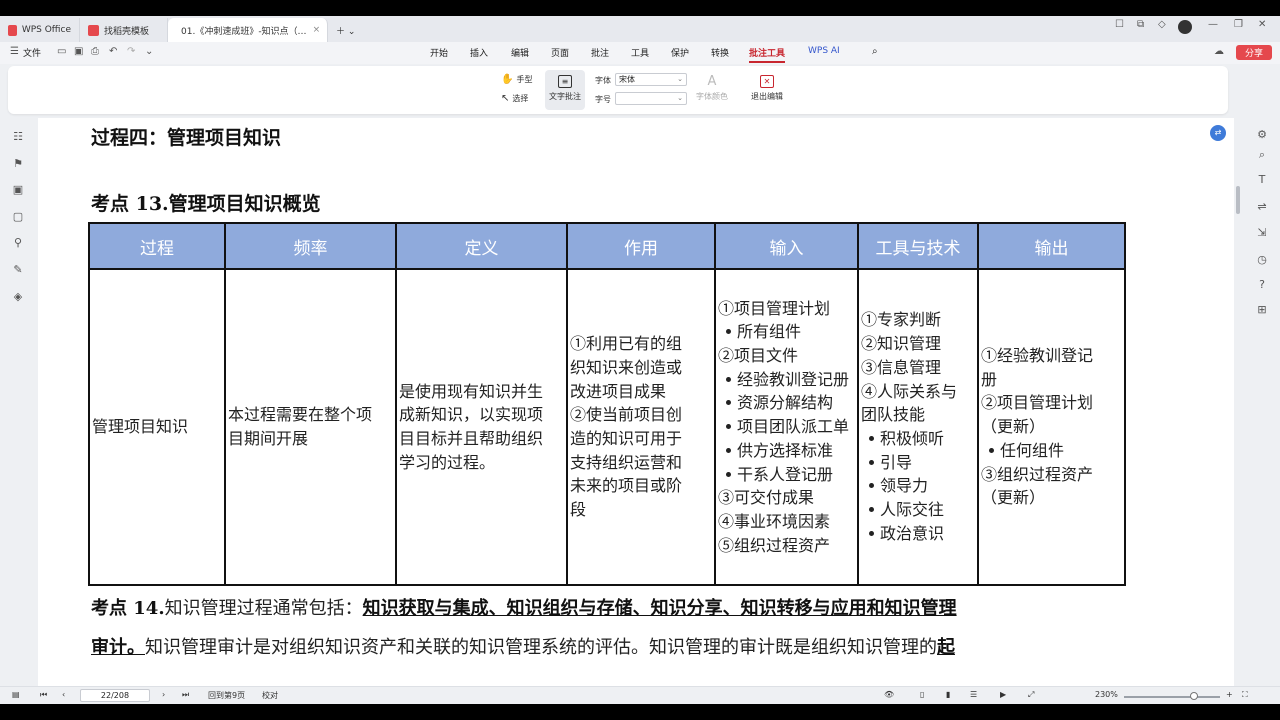 This screenshot has width=1280, height=720. I want to click on menu-insert: 插入, so click(479, 52).